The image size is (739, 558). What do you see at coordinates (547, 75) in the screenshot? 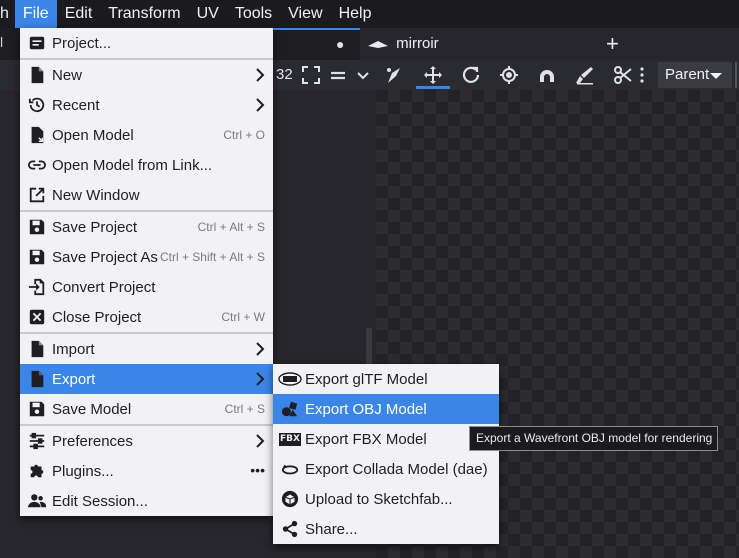
I see `vertex-tool-icon` at bounding box center [547, 75].